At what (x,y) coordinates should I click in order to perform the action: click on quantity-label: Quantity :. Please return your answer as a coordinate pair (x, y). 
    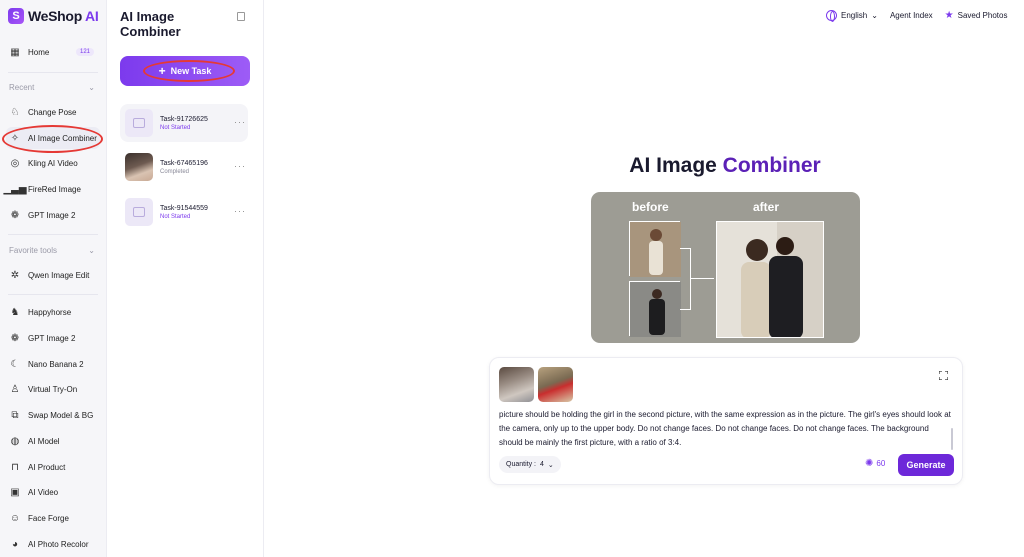
    Looking at the image, I should click on (521, 464).